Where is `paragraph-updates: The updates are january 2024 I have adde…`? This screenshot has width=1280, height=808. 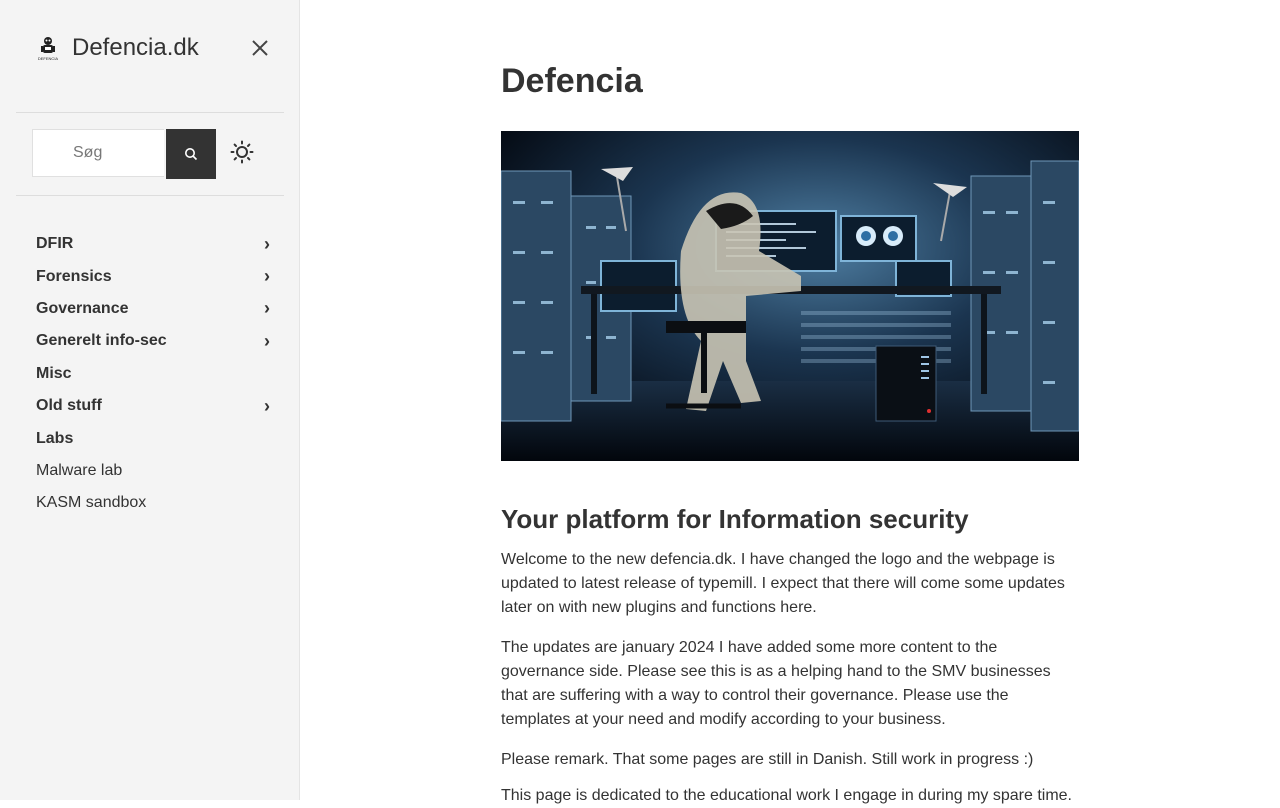
paragraph-updates: The updates are january 2024 I have adde… is located at coordinates (776, 683).